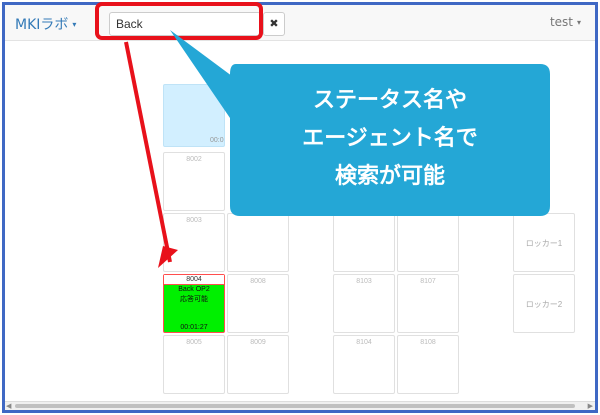 The image size is (600, 415). I want to click on seat-timer: 00:0, so click(217, 140).